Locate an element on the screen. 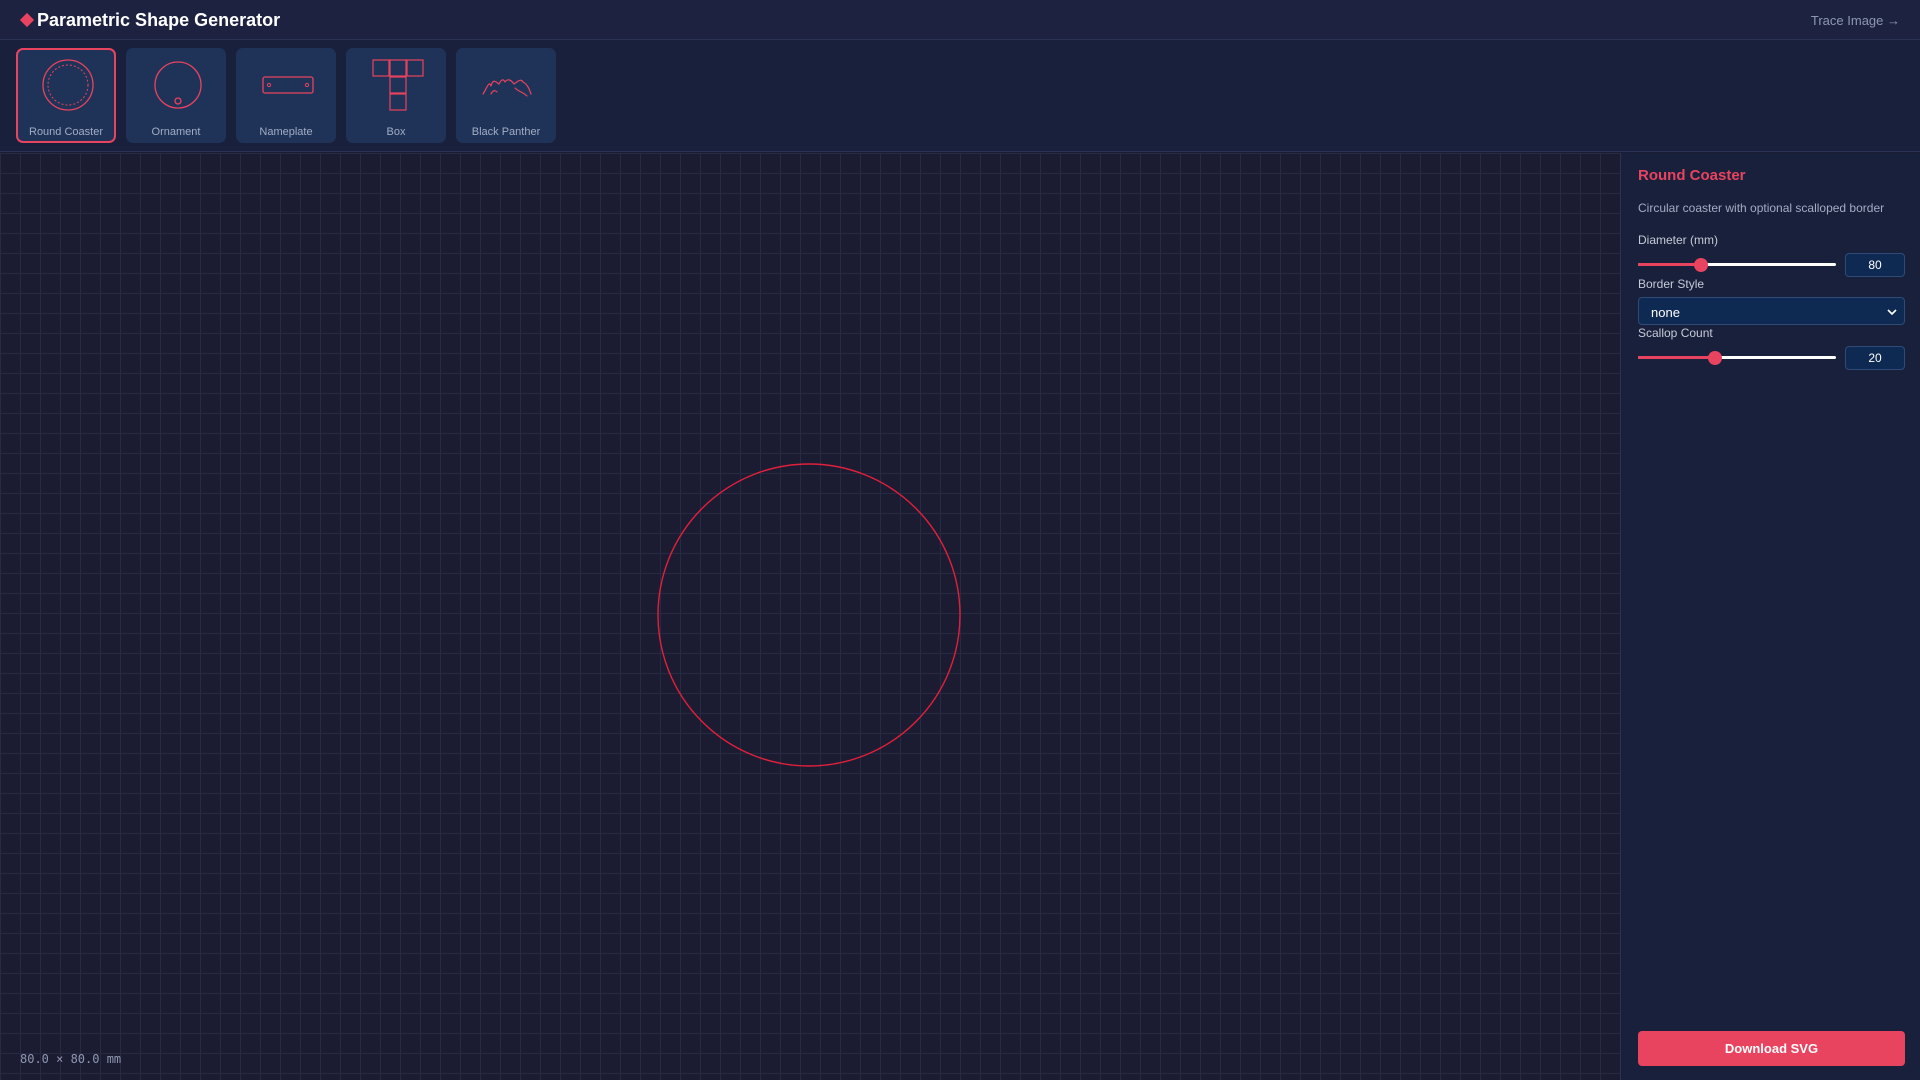 The height and width of the screenshot is (1080, 1920). scallop-count-input is located at coordinates (1875, 358).